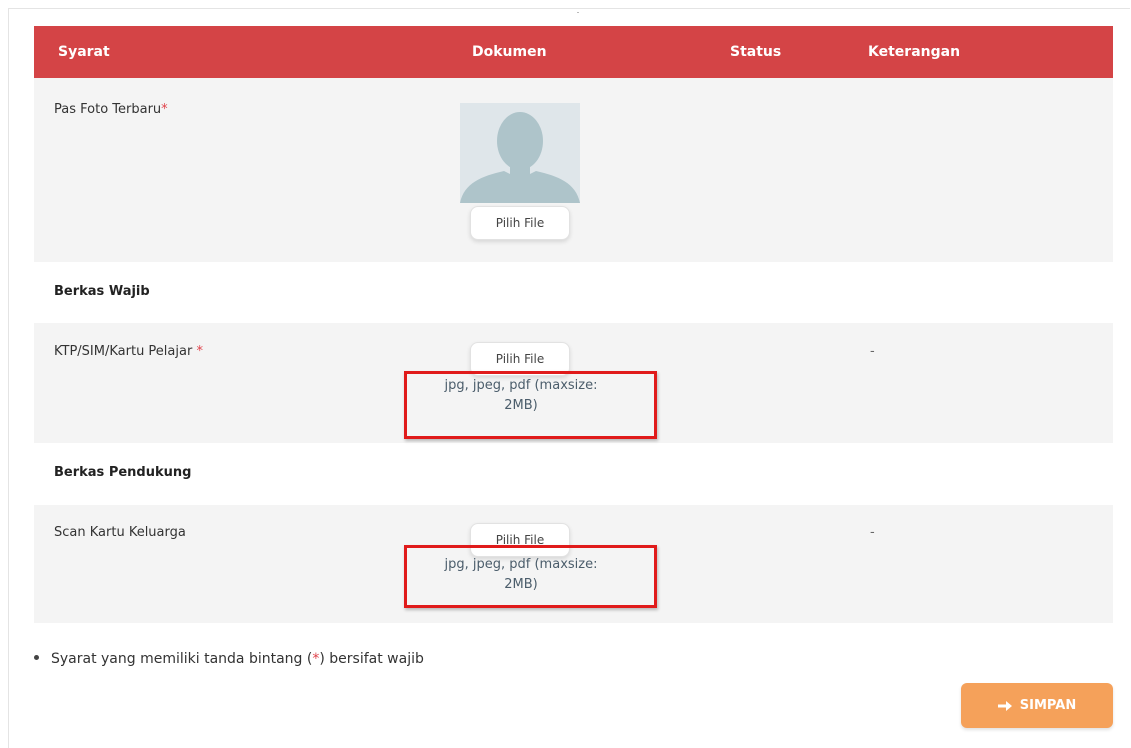 Image resolution: width=1131 pixels, height=748 pixels. Describe the element at coordinates (530, 405) in the screenshot. I see `highlight-box-ktp-hint` at that location.